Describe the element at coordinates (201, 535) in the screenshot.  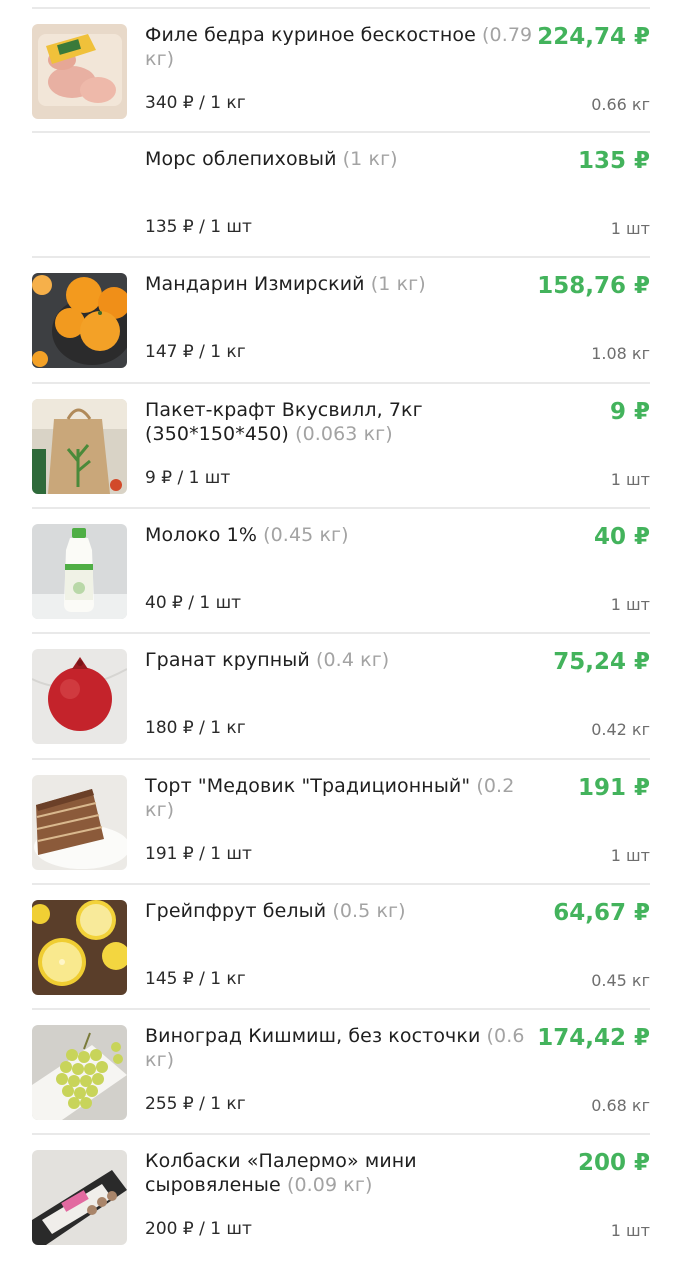
I see `item-name: Молоко 1%` at that location.